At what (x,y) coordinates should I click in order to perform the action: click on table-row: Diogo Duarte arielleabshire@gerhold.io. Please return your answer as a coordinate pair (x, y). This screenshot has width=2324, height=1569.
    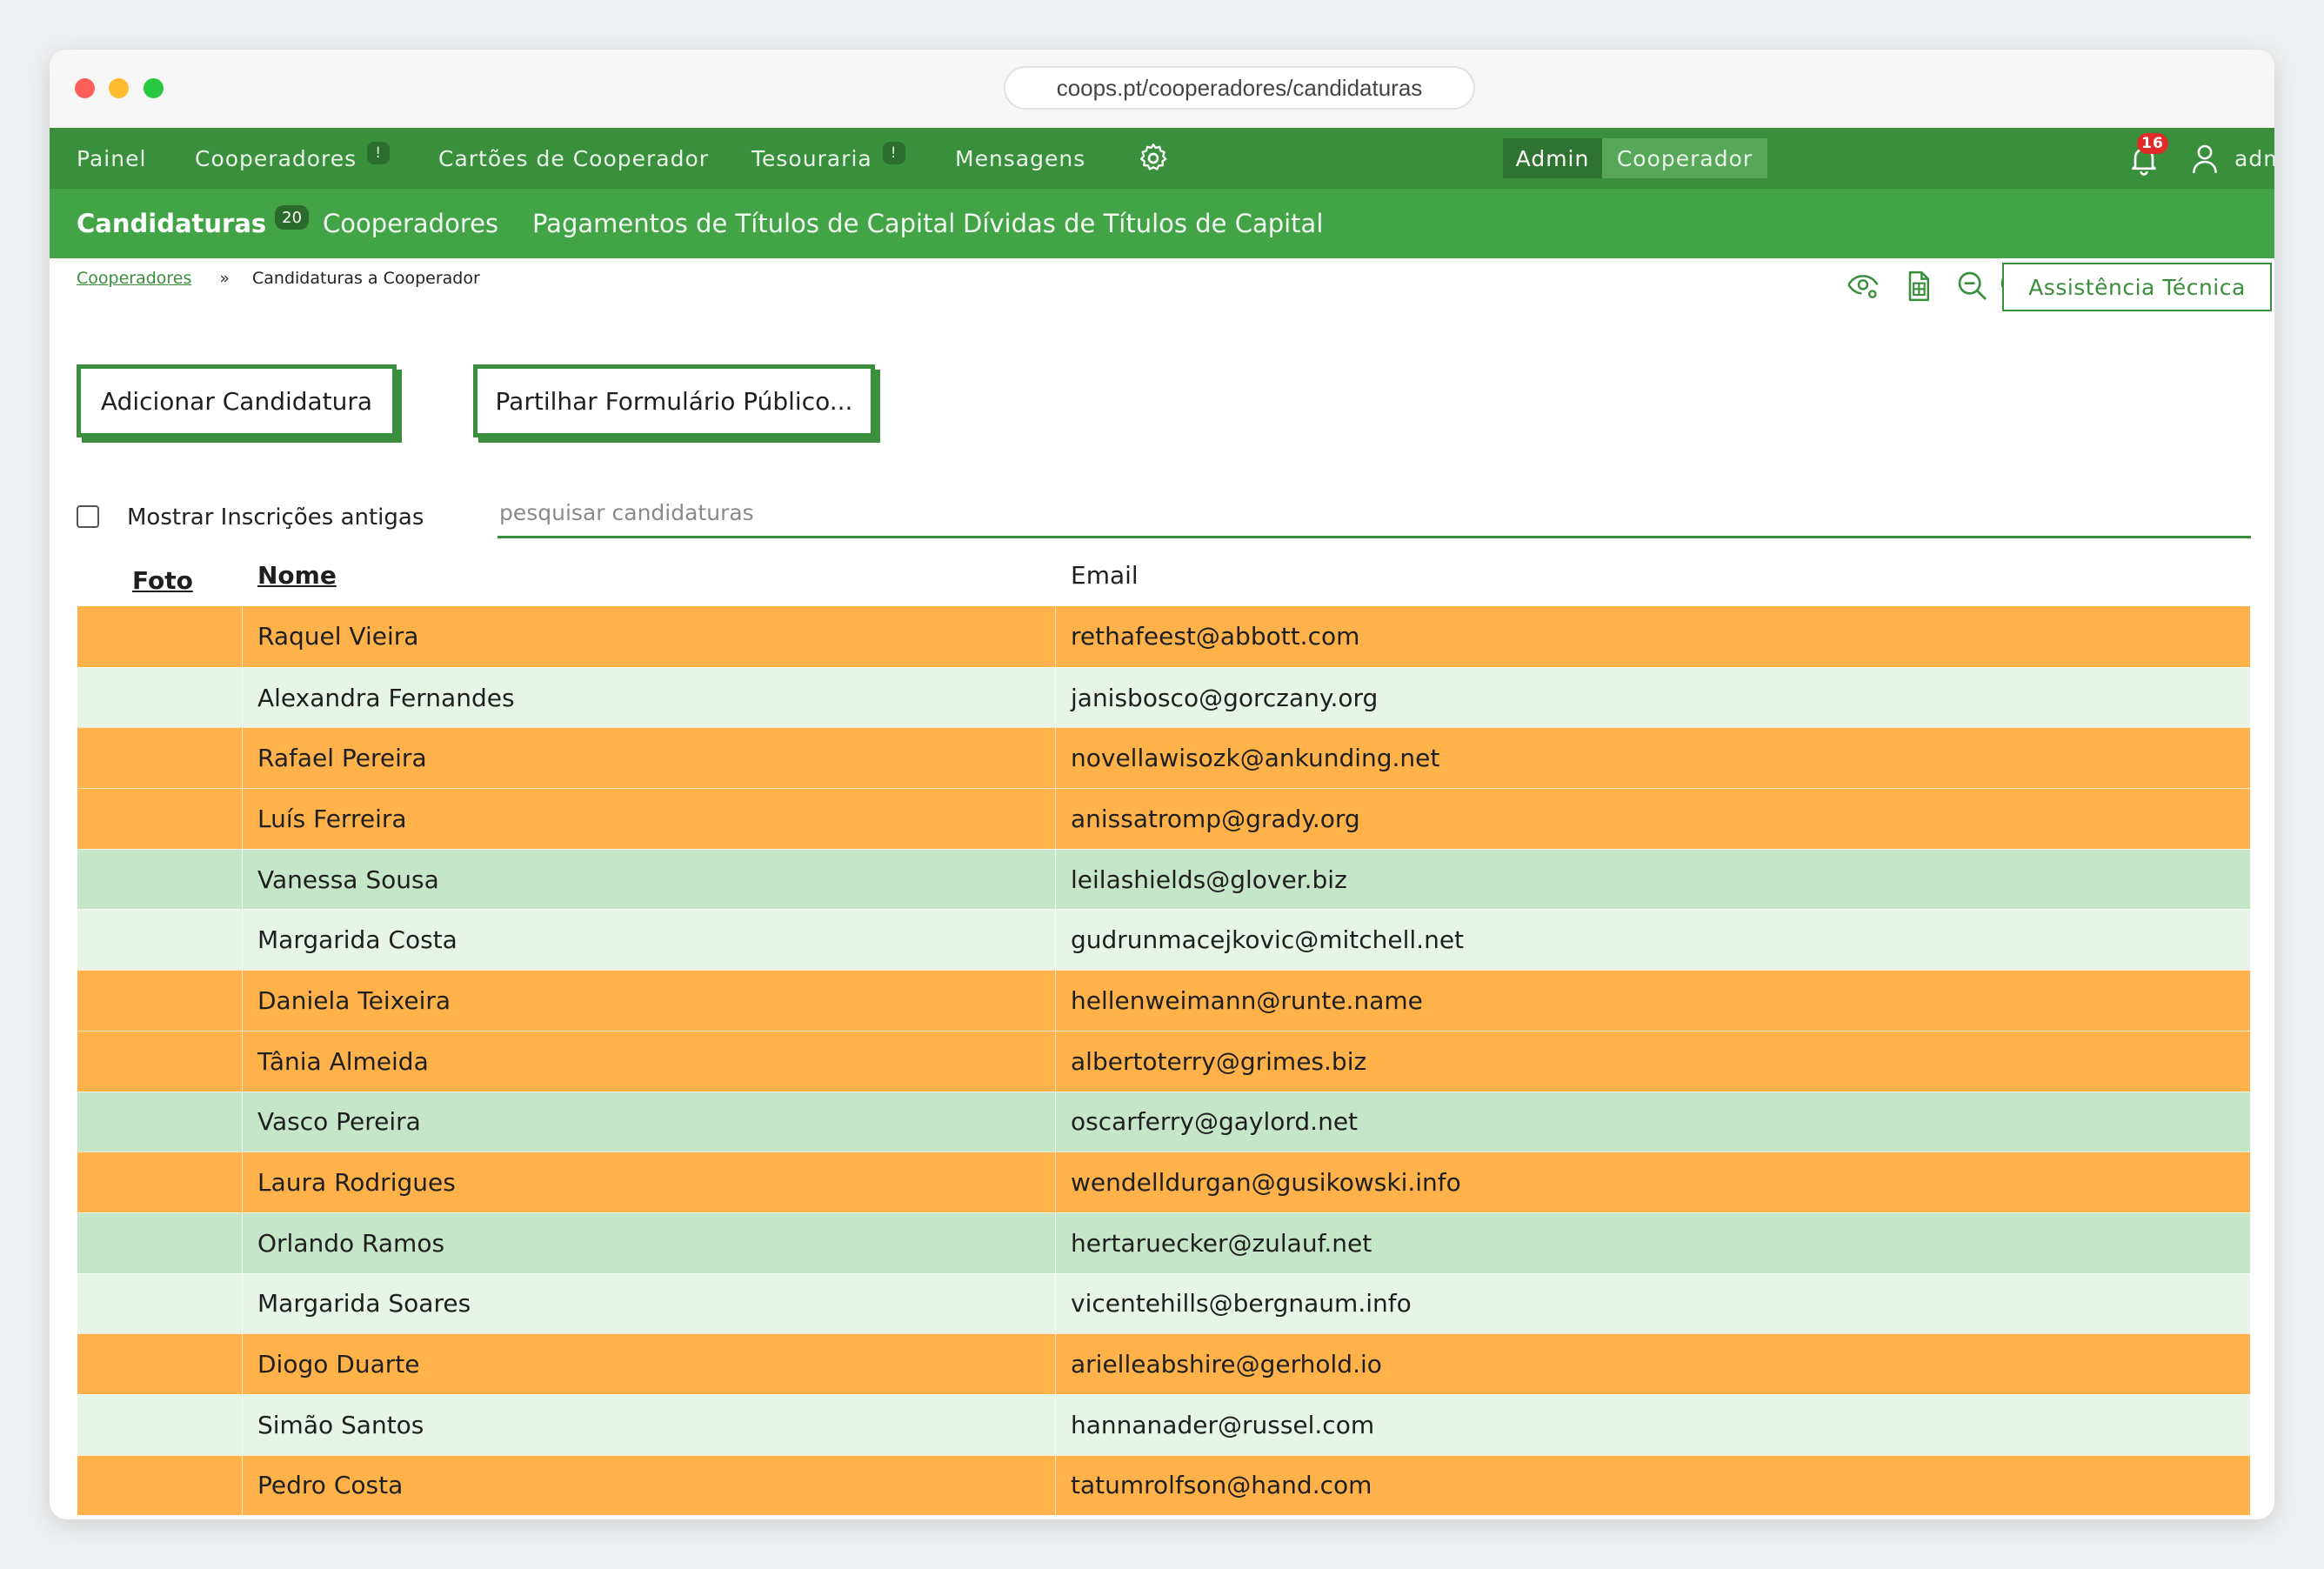
    Looking at the image, I should click on (1163, 1363).